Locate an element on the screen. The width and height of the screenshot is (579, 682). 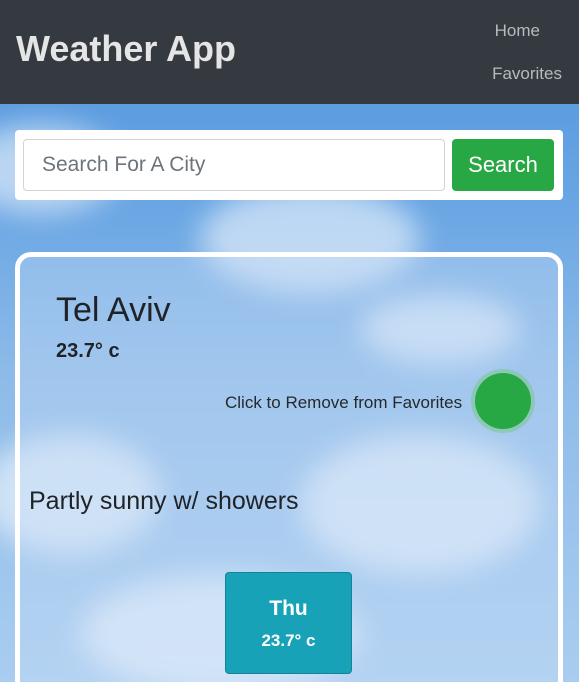
nav-link-home: Home is located at coordinates (517, 31).